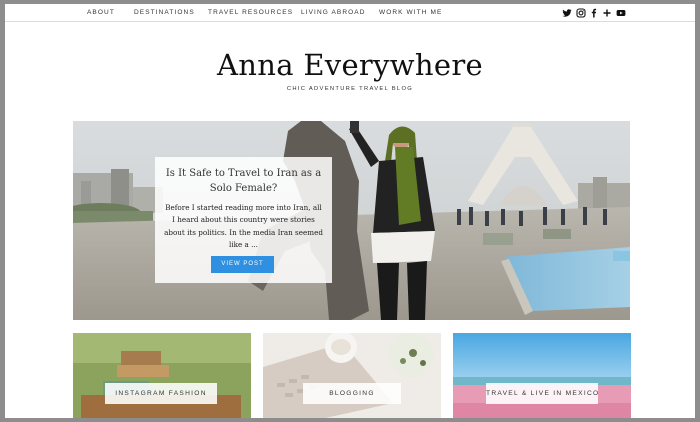  I want to click on instagram-icon, so click(581, 13).